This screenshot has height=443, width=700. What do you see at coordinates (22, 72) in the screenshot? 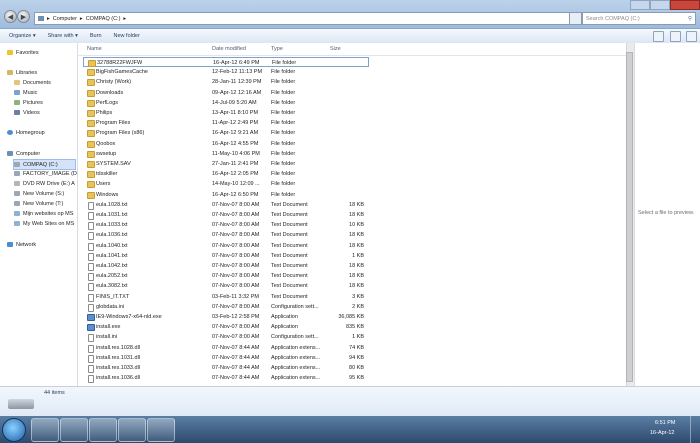
I see `nav-libraries: Libraries` at bounding box center [22, 72].